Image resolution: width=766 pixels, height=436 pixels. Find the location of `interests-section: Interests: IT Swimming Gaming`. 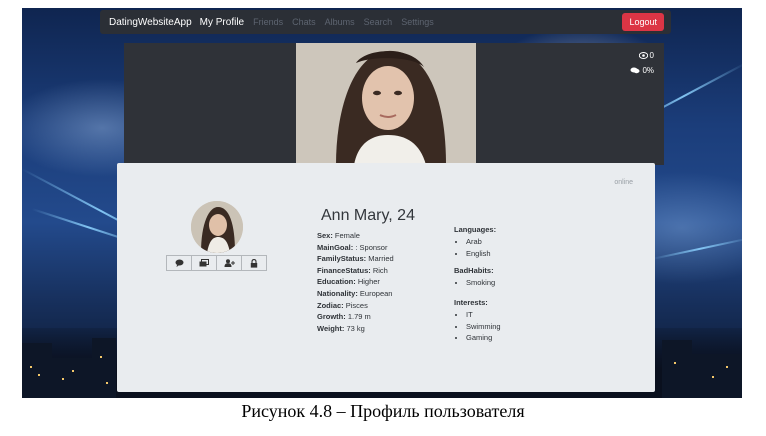

interests-section: Interests: IT Swimming Gaming is located at coordinates (477, 321).